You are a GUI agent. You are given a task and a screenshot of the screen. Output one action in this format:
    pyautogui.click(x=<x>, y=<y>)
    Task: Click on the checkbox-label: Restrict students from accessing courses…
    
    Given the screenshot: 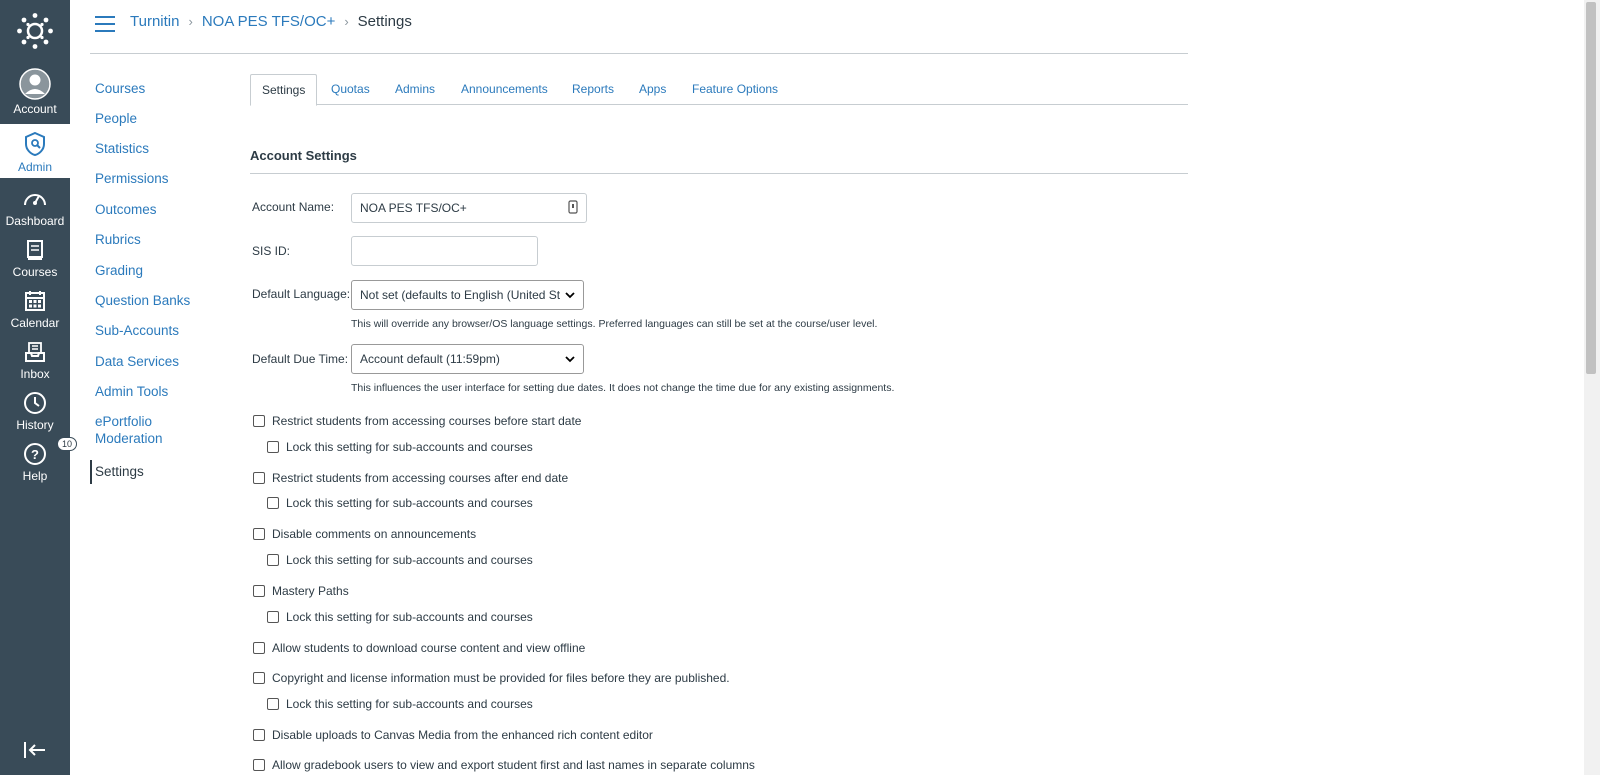 What is the action you would take?
    pyautogui.click(x=420, y=478)
    